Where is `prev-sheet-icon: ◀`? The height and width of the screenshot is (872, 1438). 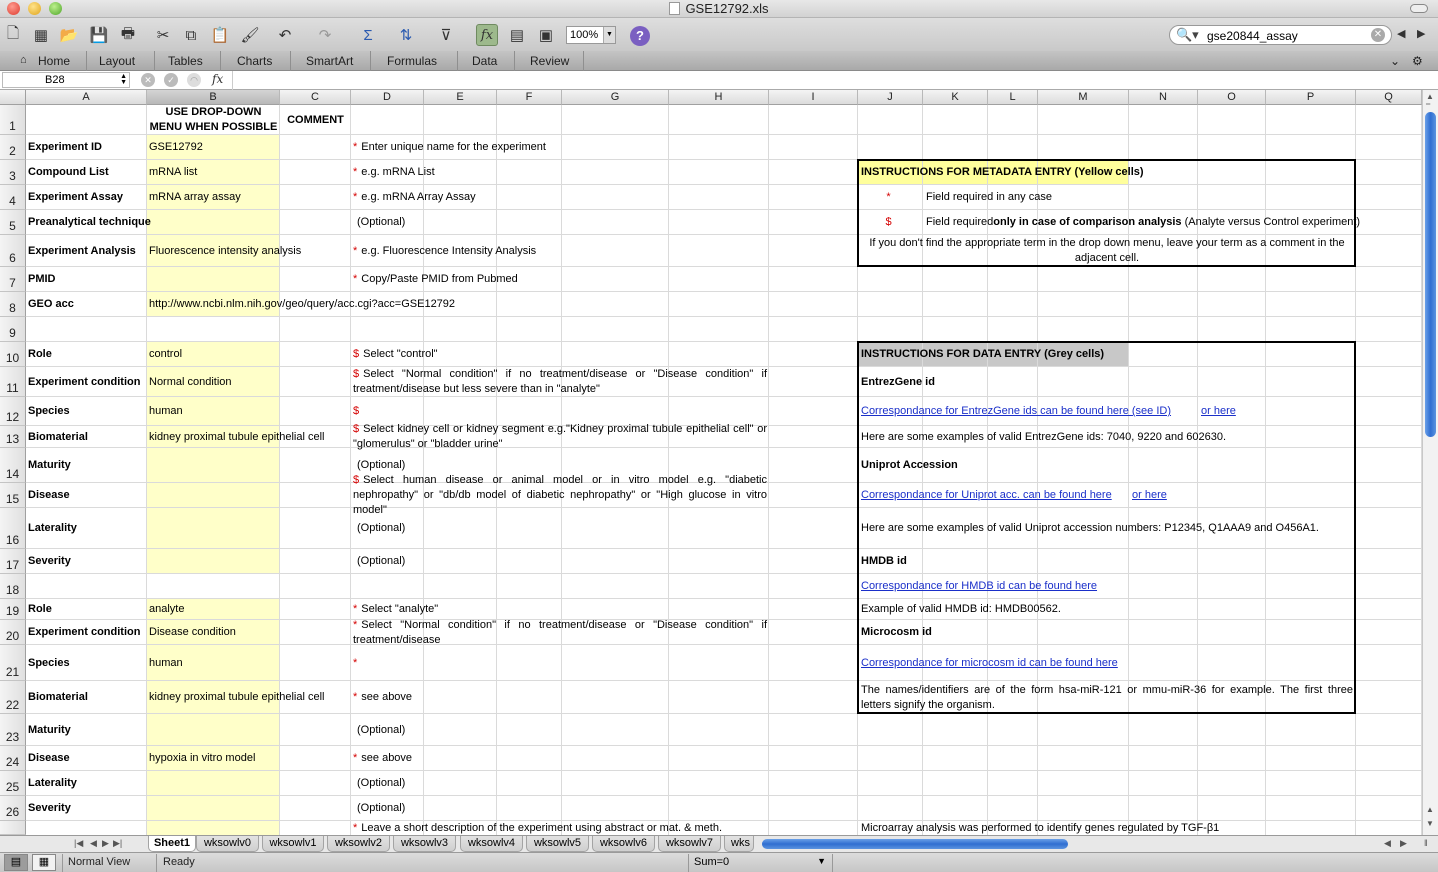 prev-sheet-icon: ◀ is located at coordinates (93, 843).